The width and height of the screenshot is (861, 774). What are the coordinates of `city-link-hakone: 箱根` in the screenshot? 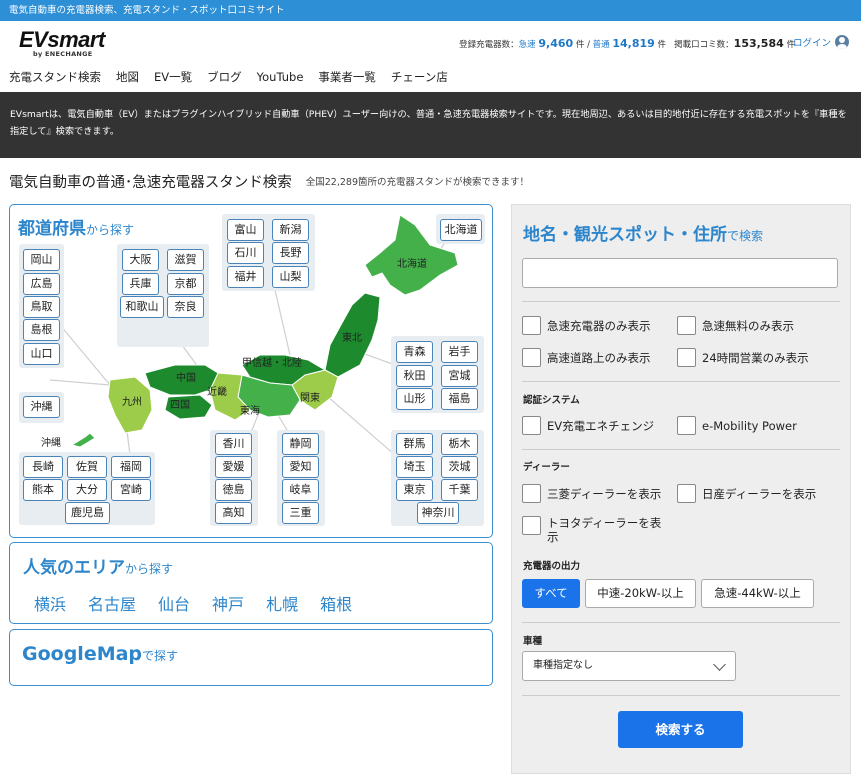 It's located at (336, 603).